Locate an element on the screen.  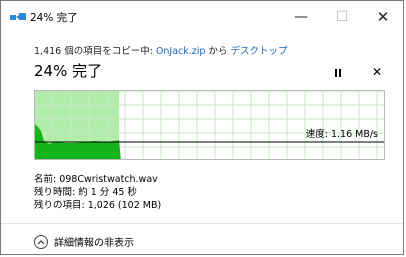
percent-complete-heading: 24% 完了 is located at coordinates (68, 71).